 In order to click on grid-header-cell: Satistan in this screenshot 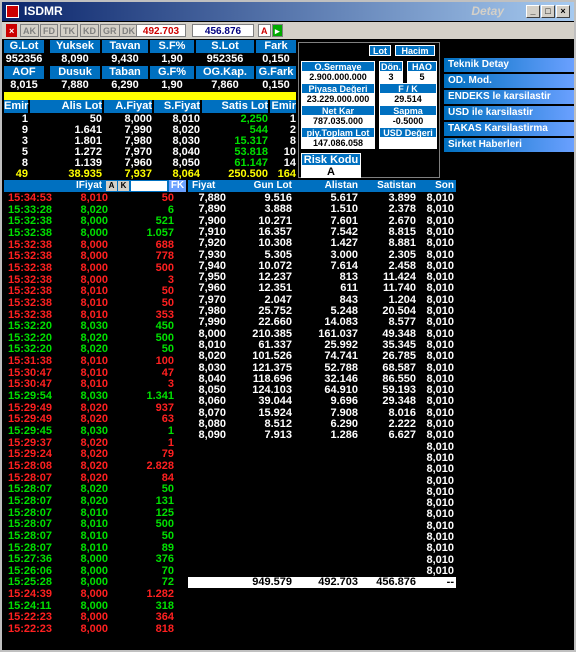, I will do `click(387, 186)`.